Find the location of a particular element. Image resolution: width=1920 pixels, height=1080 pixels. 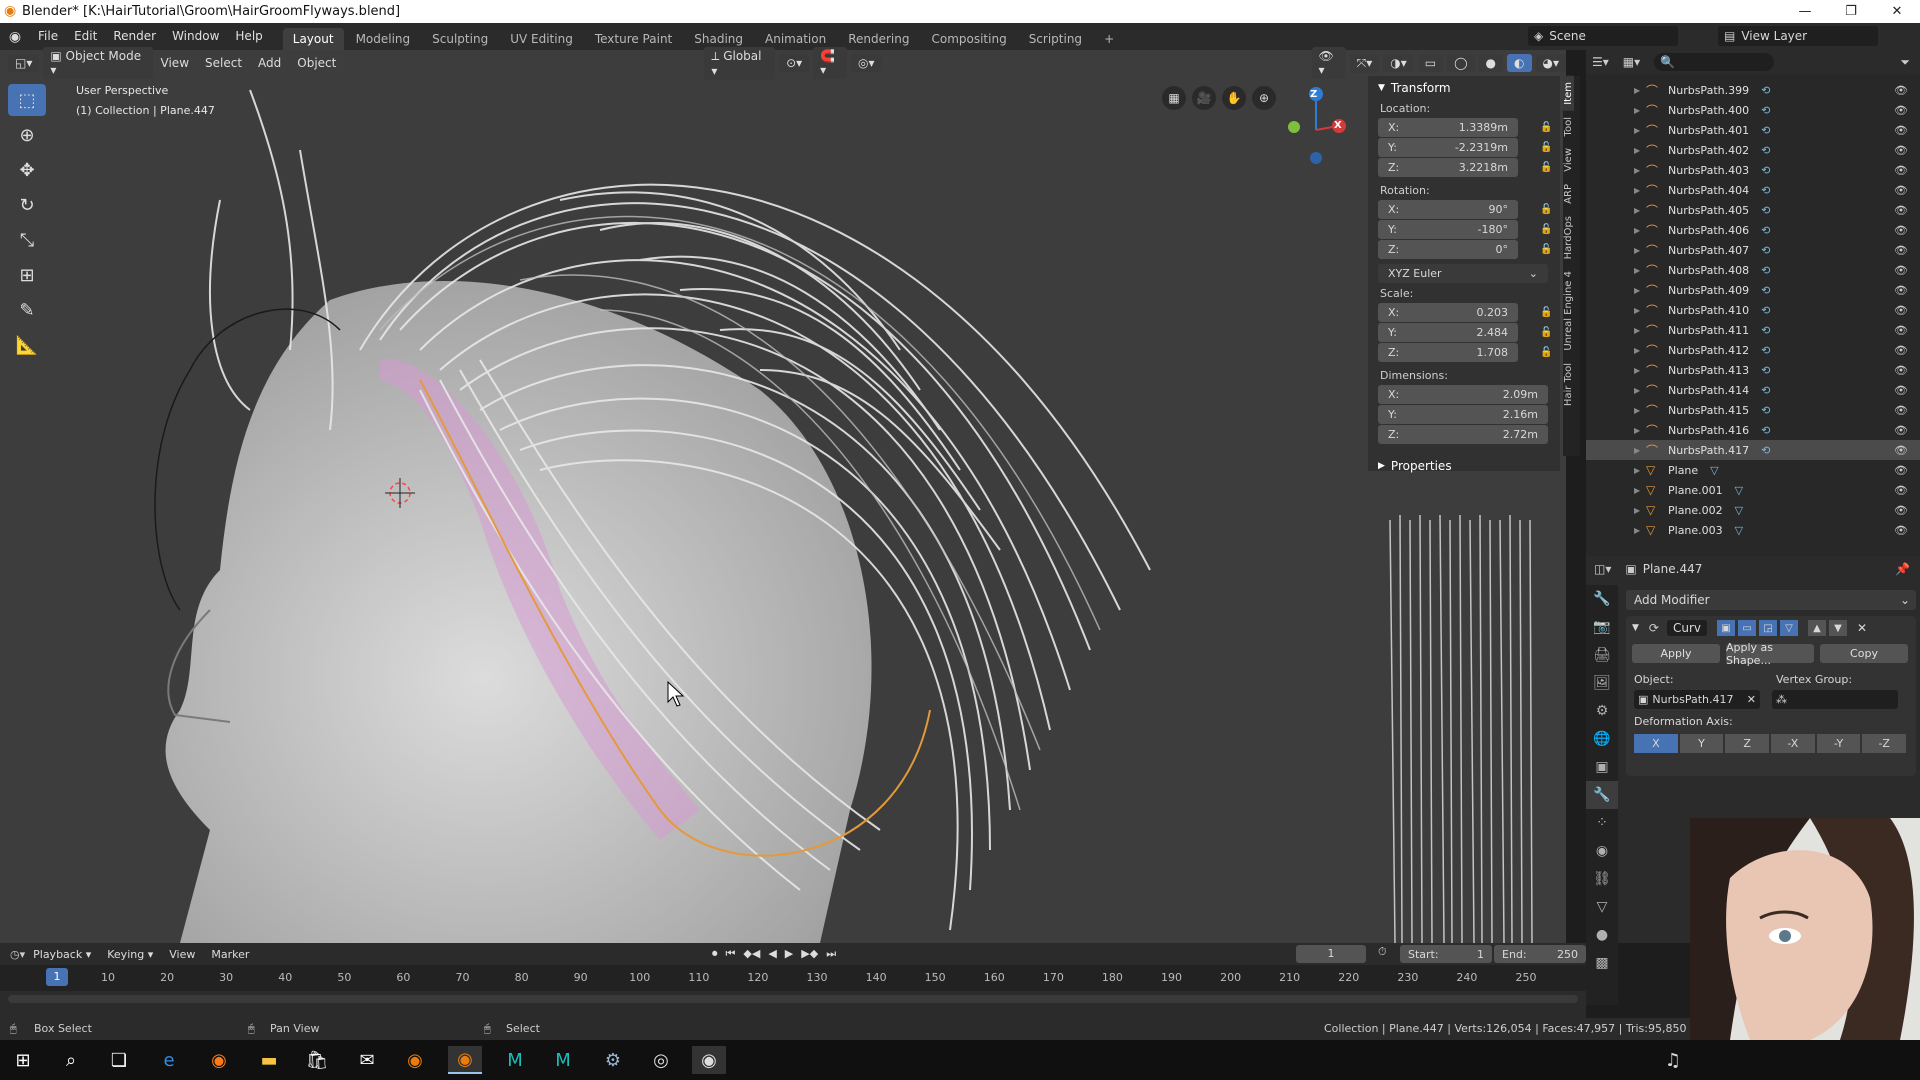

tab-sculpting: Sculpting is located at coordinates (460, 39).